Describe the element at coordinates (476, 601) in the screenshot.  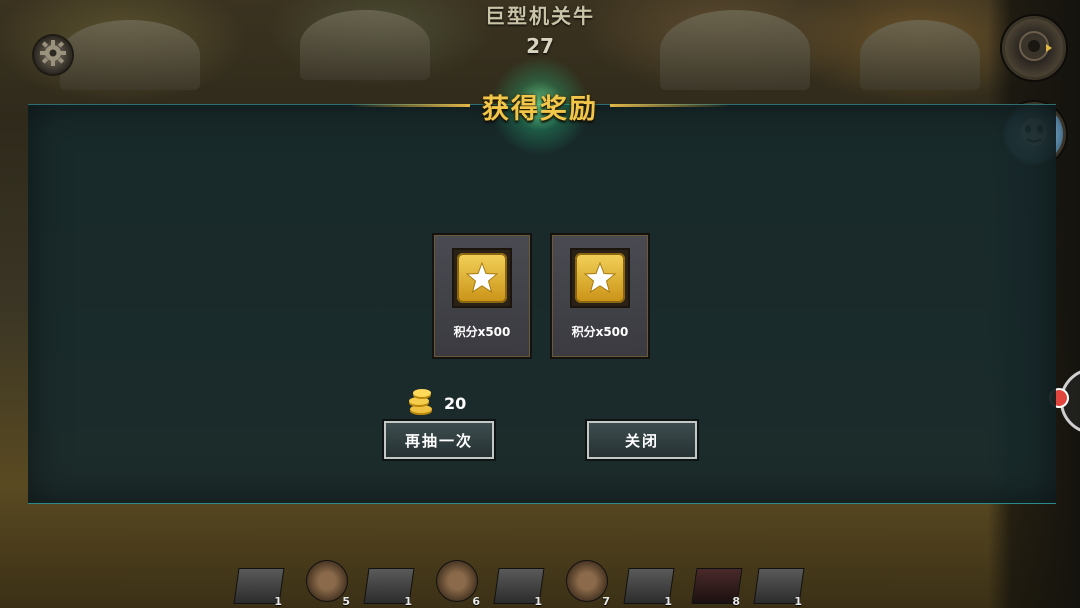
I see `unit-count: 6` at that location.